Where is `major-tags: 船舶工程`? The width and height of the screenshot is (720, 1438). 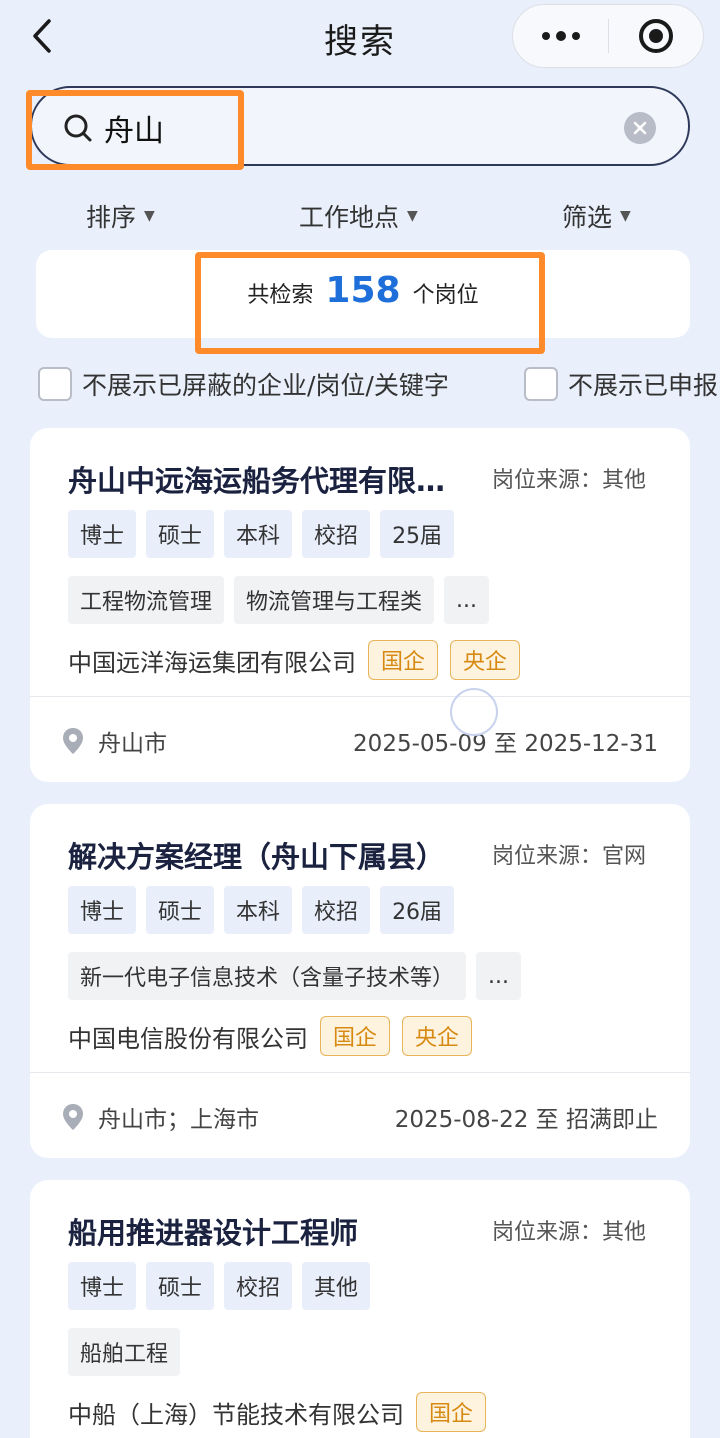 major-tags: 船舶工程 is located at coordinates (124, 1352).